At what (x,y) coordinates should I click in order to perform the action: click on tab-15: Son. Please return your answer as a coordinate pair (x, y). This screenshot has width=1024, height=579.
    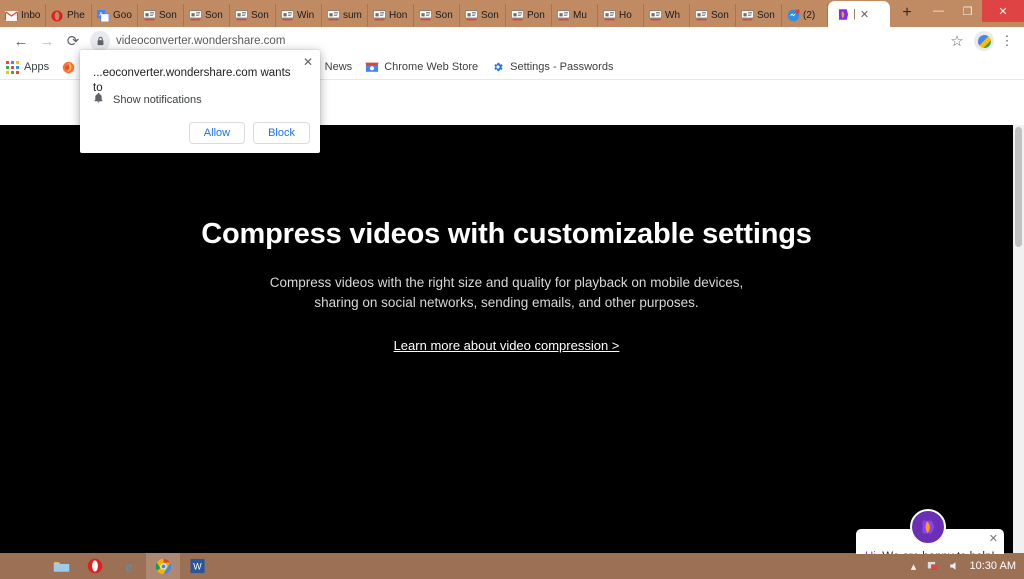
    Looking at the image, I should click on (713, 15).